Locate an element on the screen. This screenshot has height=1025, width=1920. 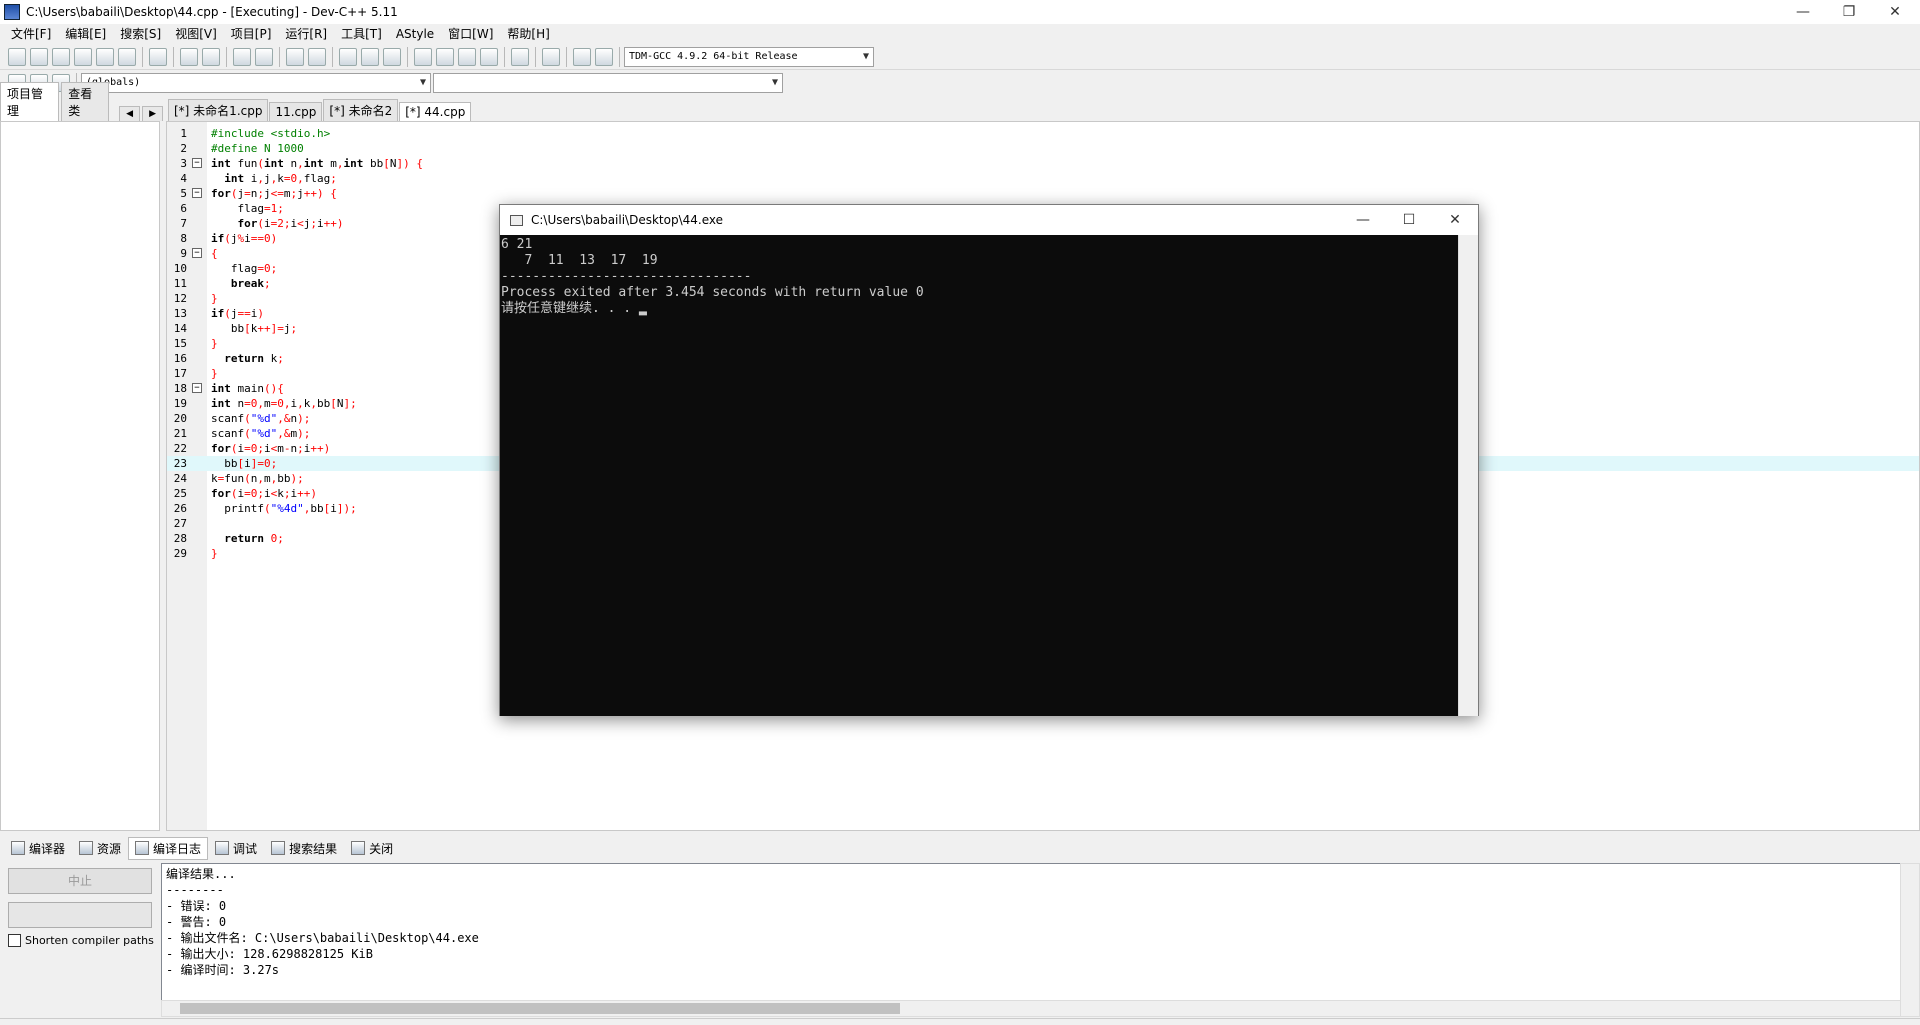
indent-icon is located at coordinates (295, 56).